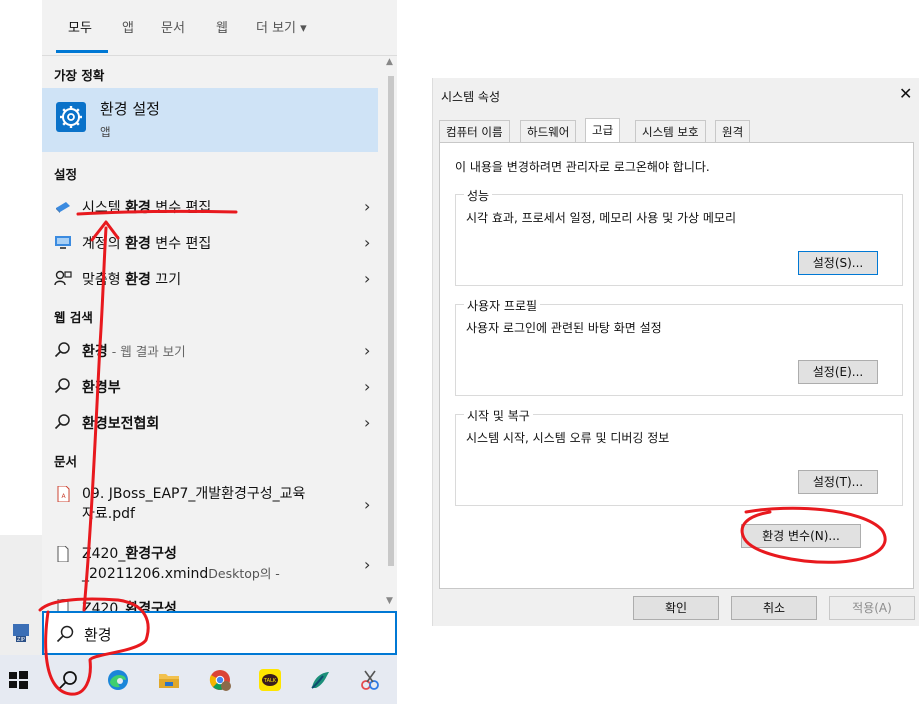 The height and width of the screenshot is (704, 919). I want to click on tab-advanced: 고급, so click(603, 130).